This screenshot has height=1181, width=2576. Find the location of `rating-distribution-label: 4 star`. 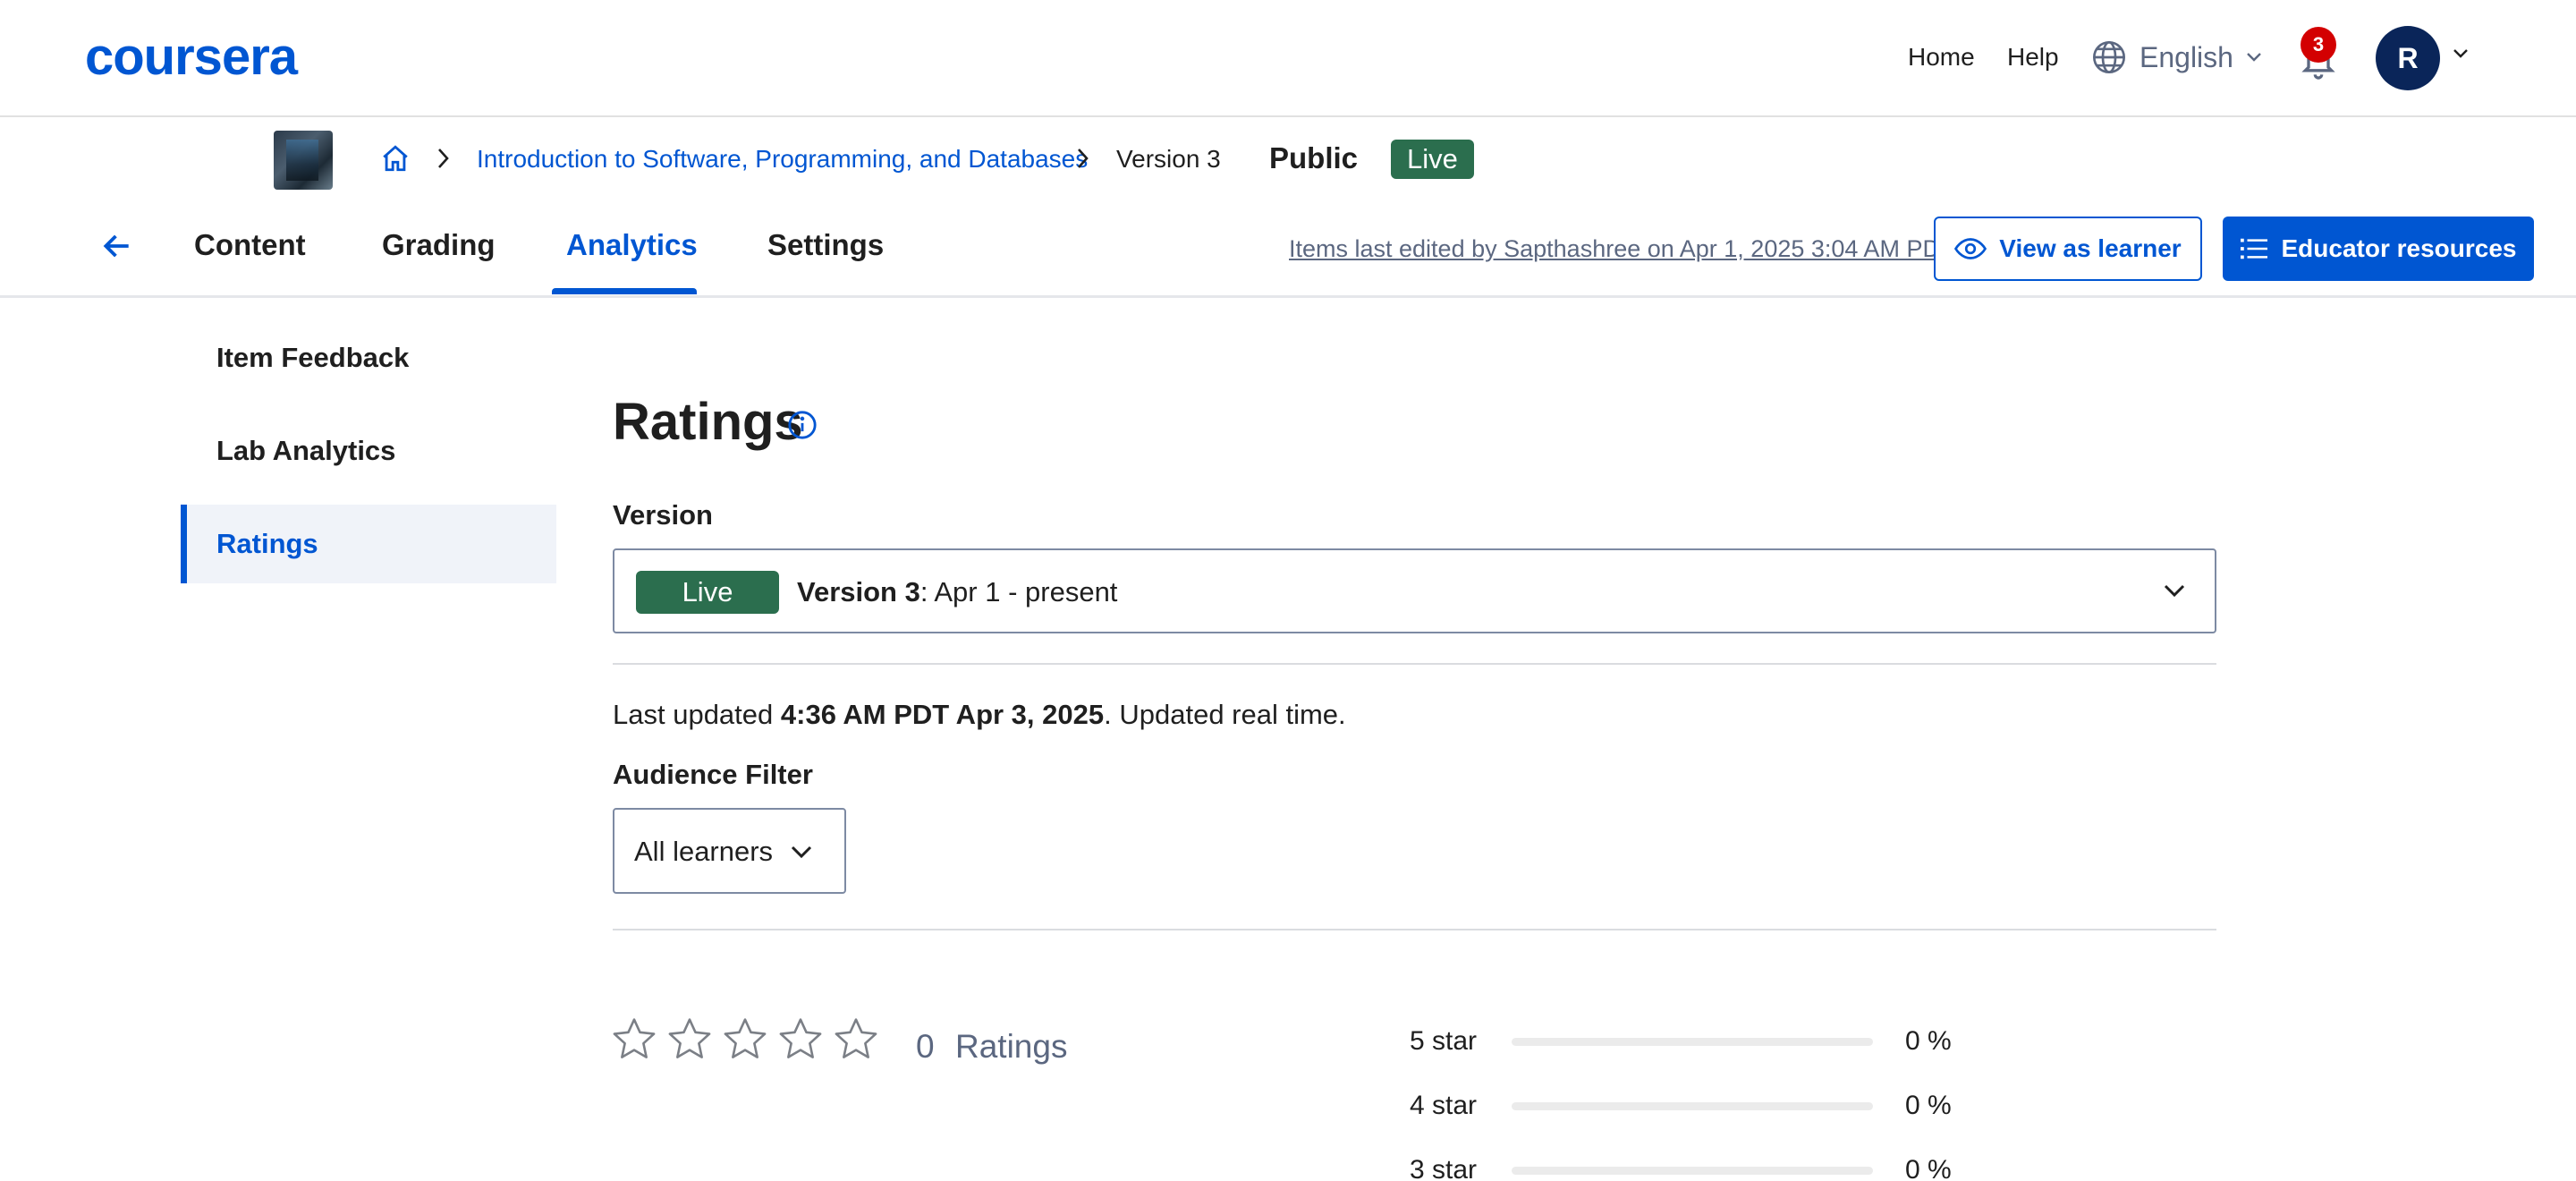

rating-distribution-label: 4 star is located at coordinates (1444, 1105).